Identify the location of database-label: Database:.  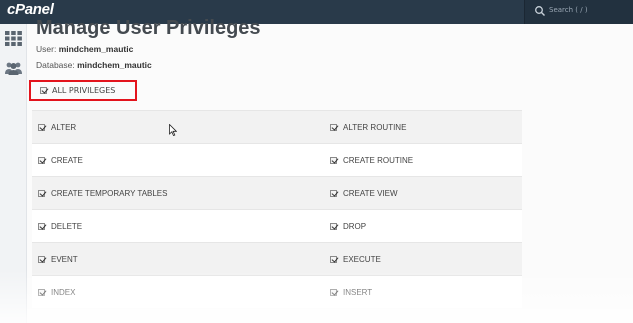
(55, 65).